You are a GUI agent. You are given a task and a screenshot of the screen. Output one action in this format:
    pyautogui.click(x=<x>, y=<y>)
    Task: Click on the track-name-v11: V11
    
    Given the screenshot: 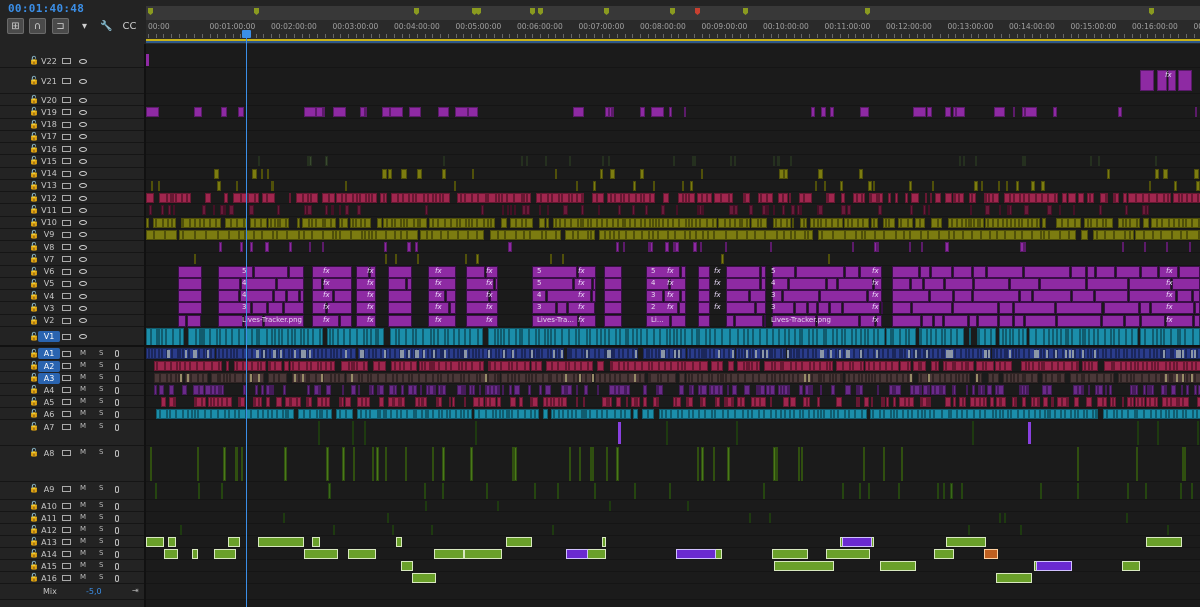 What is the action you would take?
    pyautogui.click(x=49, y=210)
    